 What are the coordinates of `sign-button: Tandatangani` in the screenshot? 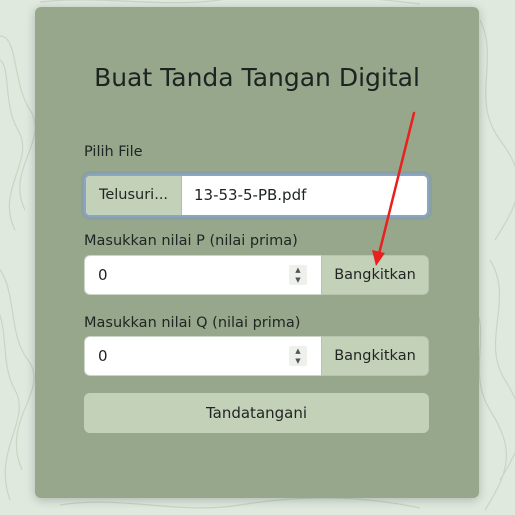 It's located at (256, 413).